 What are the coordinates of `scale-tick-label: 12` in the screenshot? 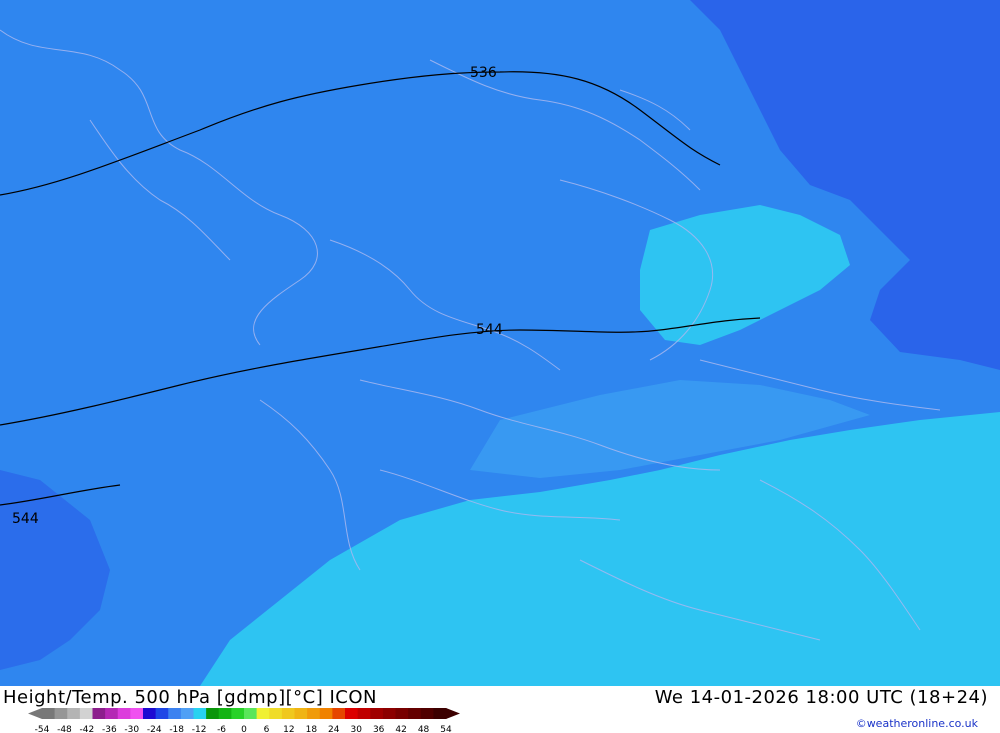 It's located at (288, 729).